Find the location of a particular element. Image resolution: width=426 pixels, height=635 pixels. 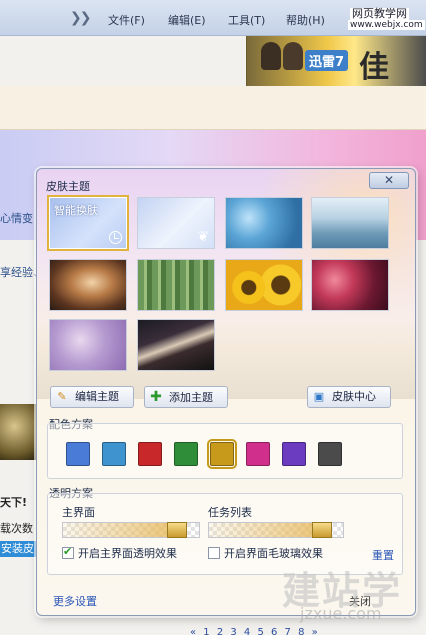

skin-center-button: ▣ 皮肤中心 is located at coordinates (349, 397).